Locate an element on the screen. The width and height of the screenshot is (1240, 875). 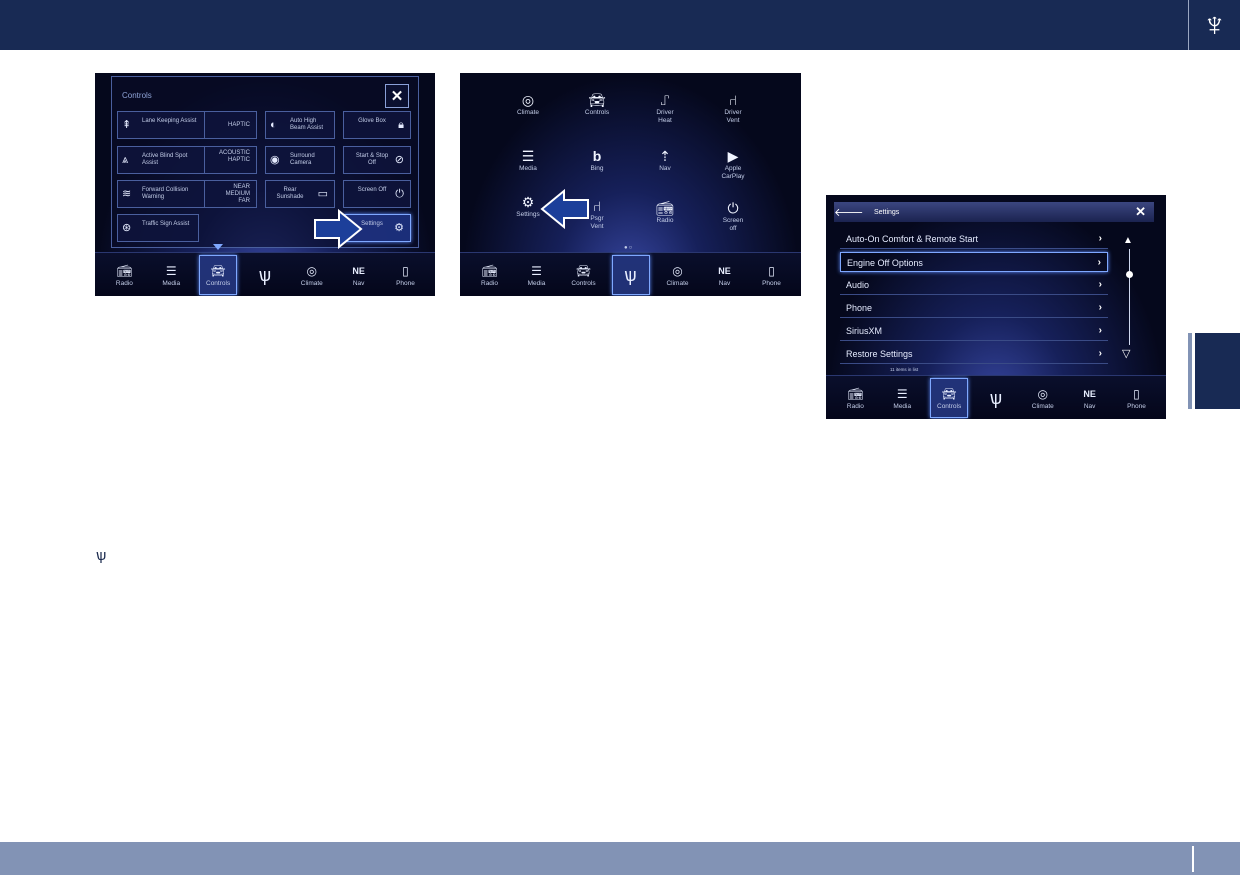
app-carplay: ▶ Apple CarPlay is located at coordinates (733, 167).